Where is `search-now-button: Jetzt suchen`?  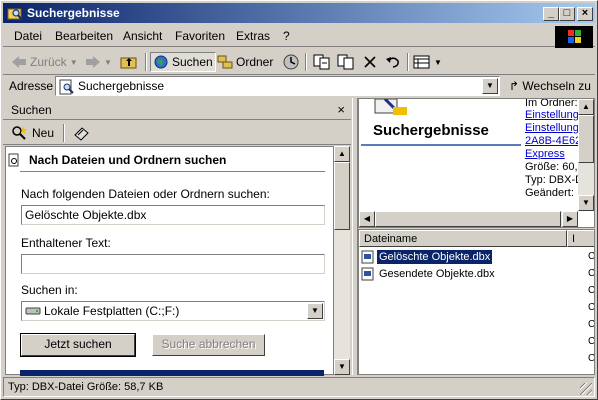
search-now-button: Jetzt suchen is located at coordinates (78, 345).